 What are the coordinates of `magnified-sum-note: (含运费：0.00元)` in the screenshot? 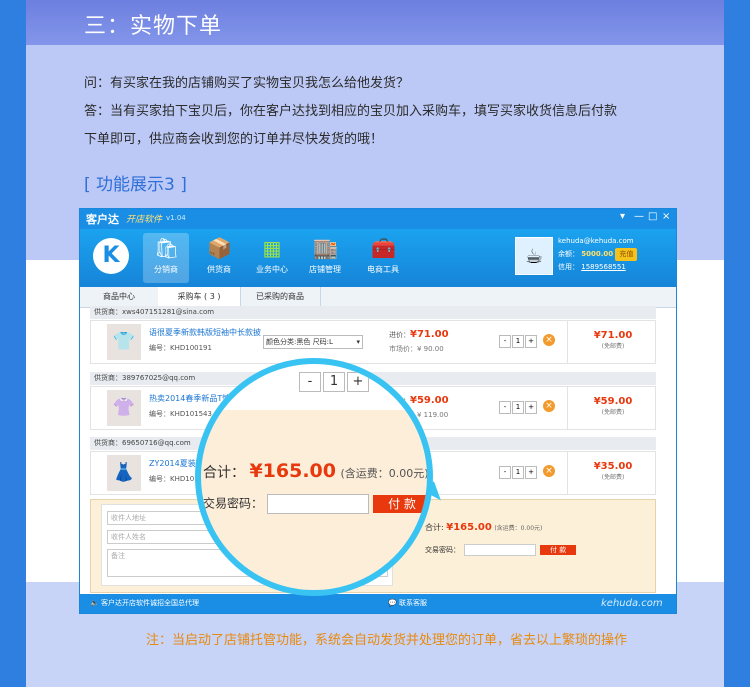 It's located at (384, 473).